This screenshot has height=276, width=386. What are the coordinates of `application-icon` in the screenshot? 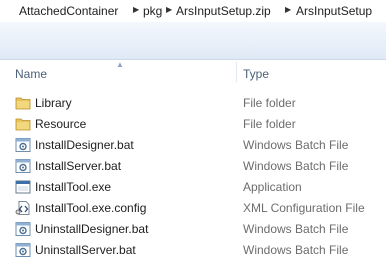 It's located at (23, 187).